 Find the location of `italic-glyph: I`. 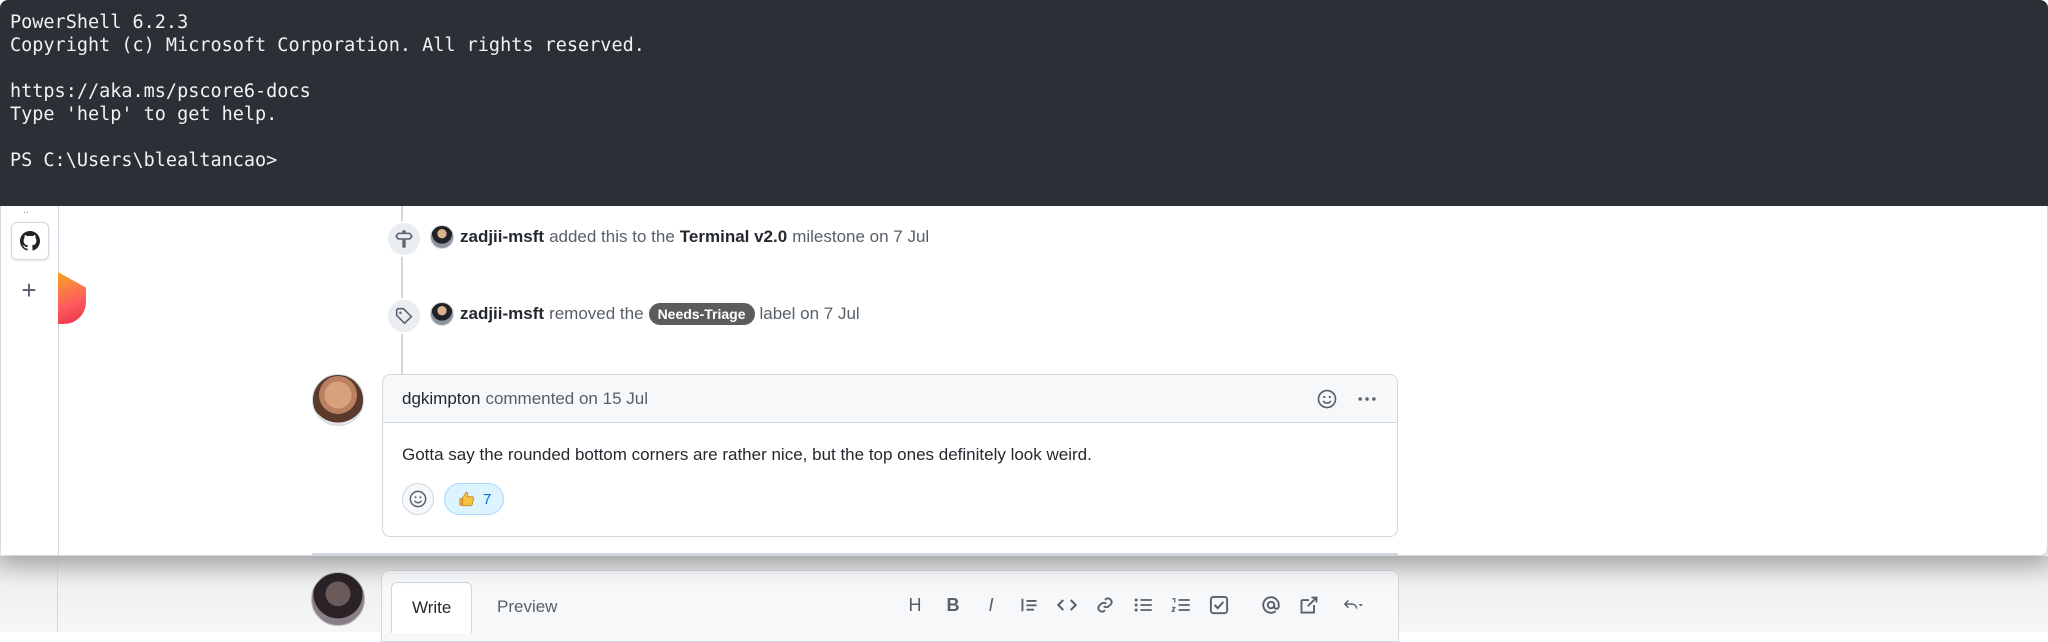

italic-glyph: I is located at coordinates (991, 604).